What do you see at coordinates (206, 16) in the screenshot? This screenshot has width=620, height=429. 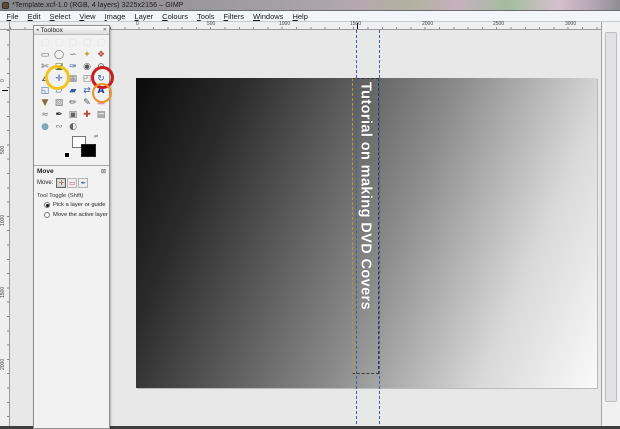 I see `menu-tools: Tools` at bounding box center [206, 16].